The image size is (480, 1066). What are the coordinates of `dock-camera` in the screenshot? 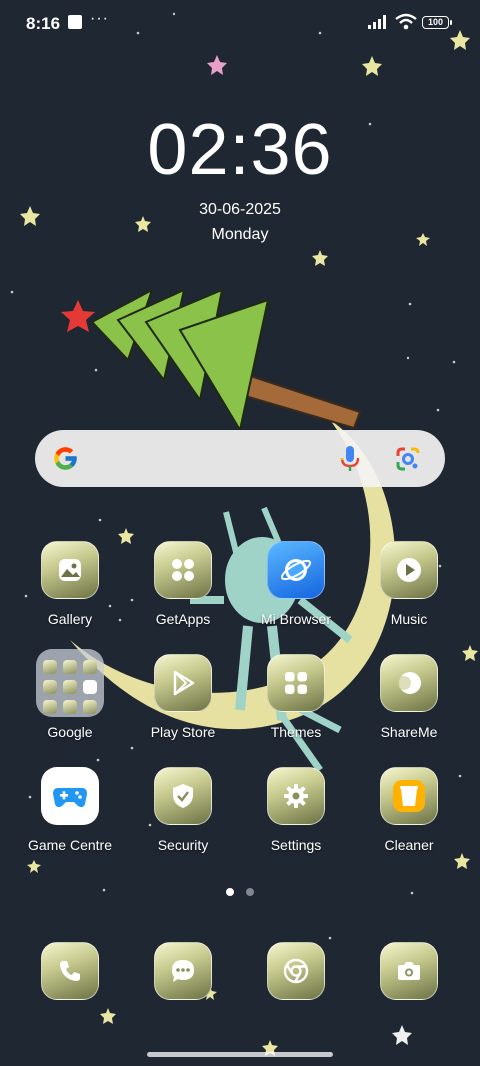 It's located at (409, 971).